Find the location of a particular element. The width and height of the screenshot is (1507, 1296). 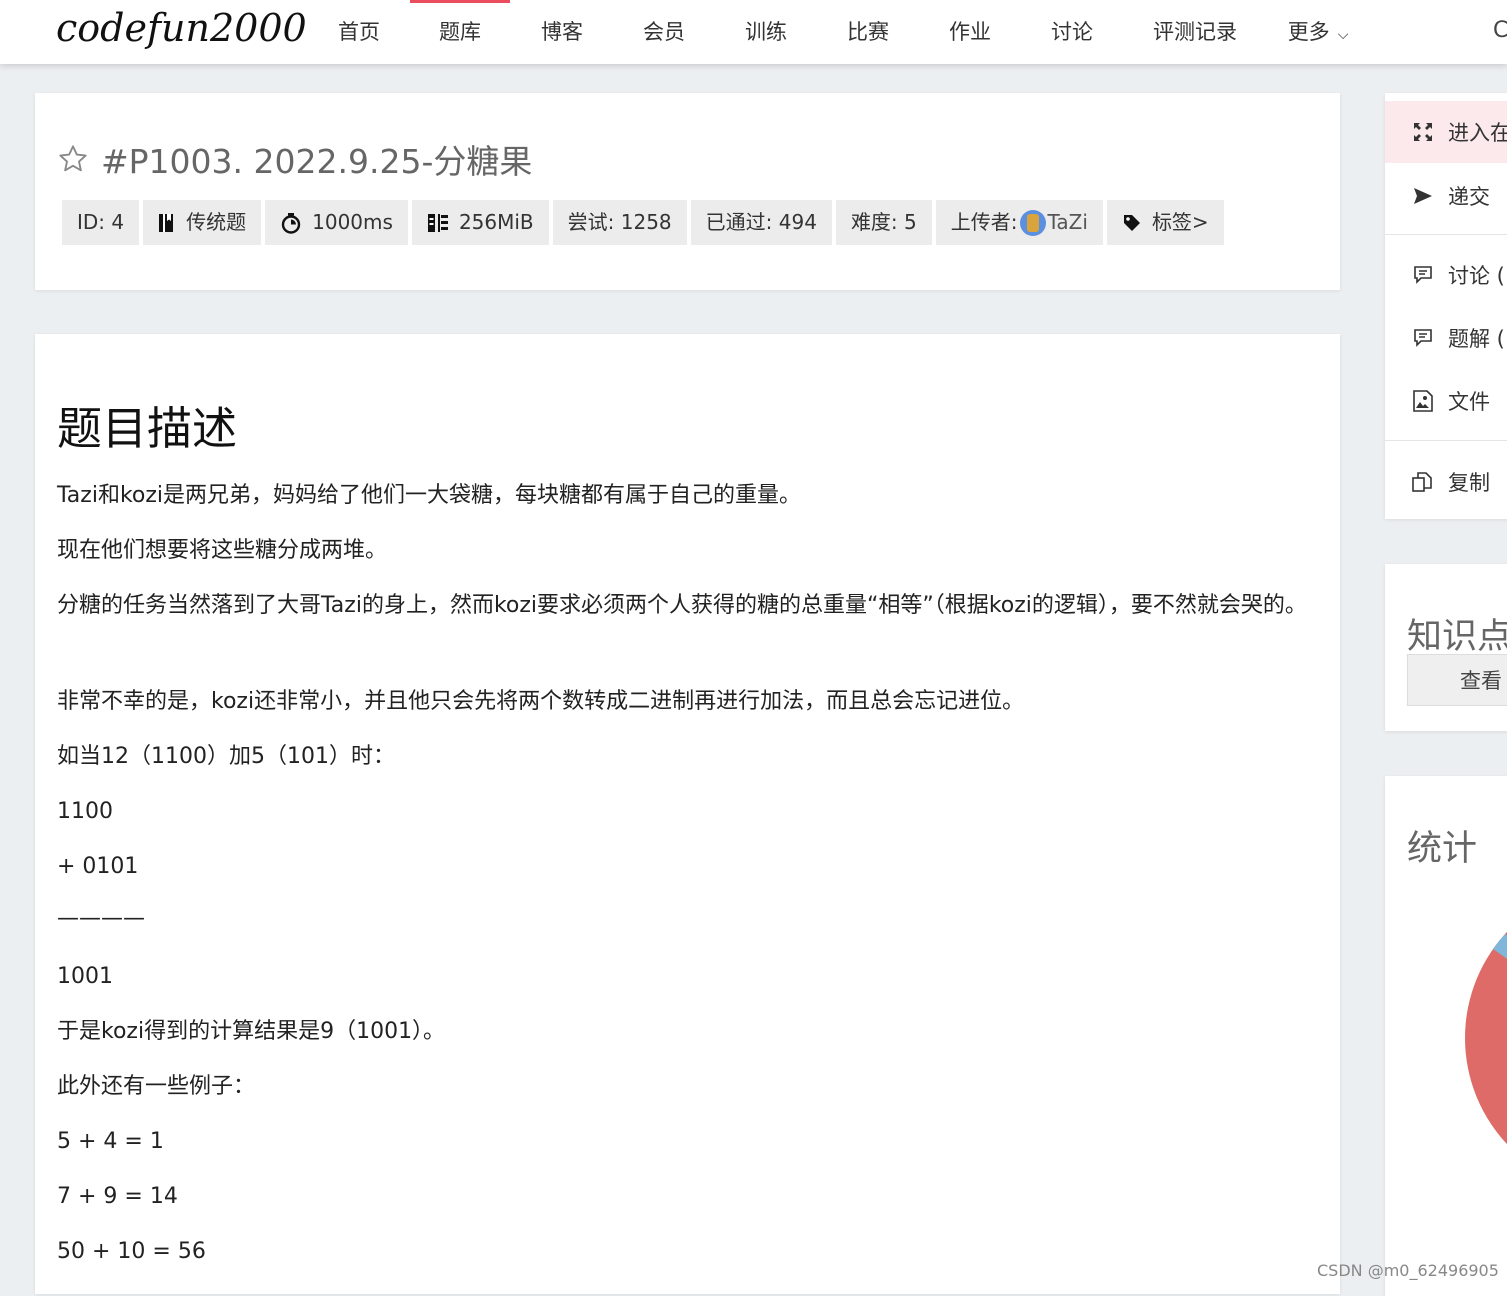

nav-problems: 题库 is located at coordinates (460, 32).